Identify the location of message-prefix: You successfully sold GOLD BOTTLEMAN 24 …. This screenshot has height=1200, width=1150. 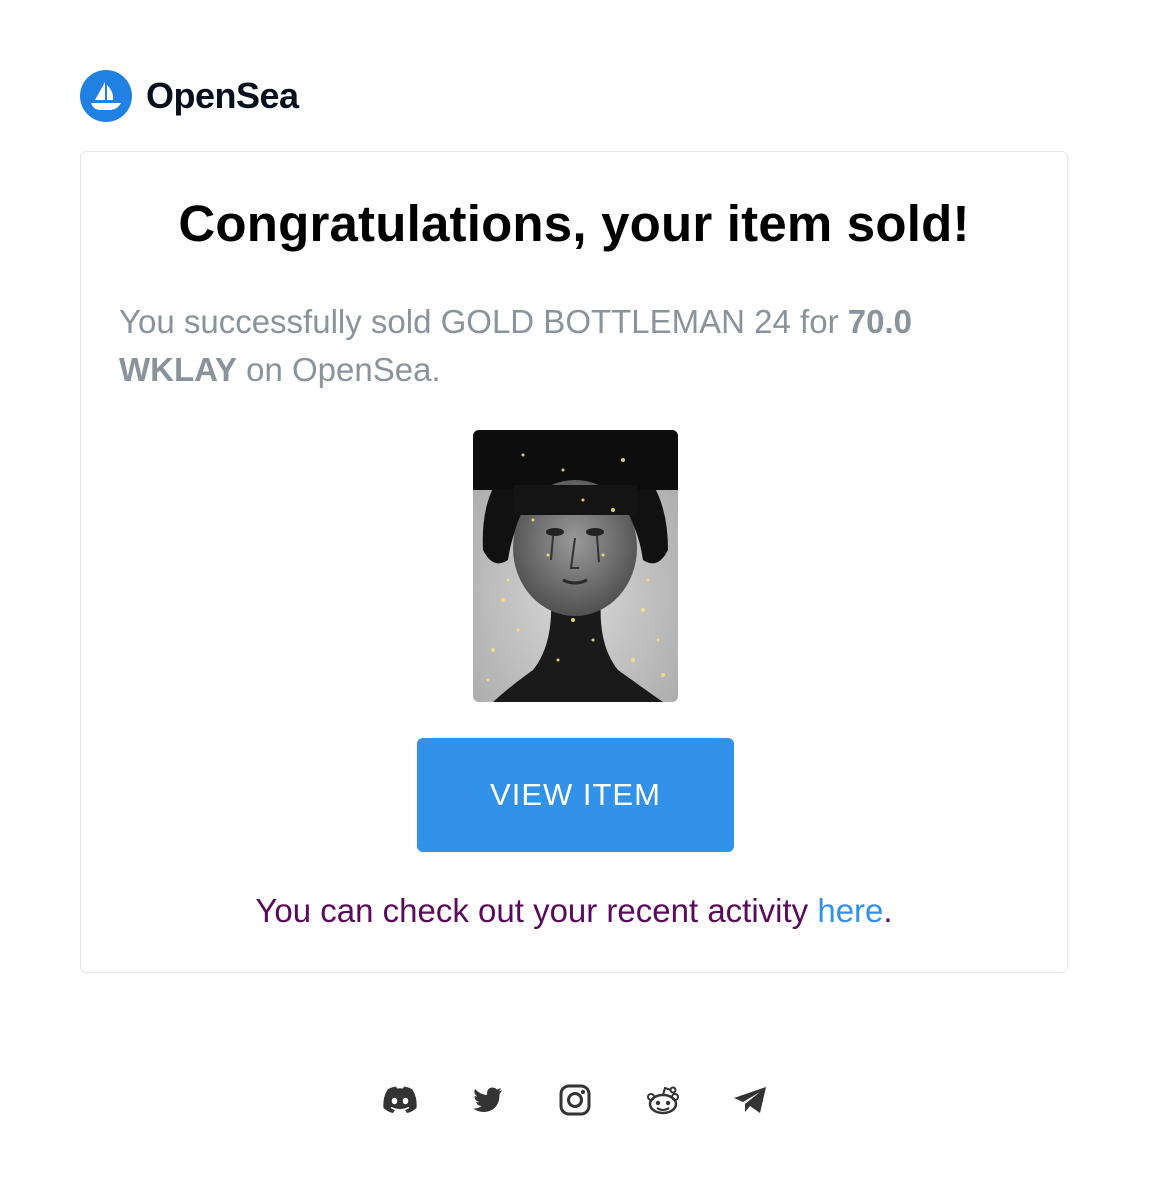
(483, 321).